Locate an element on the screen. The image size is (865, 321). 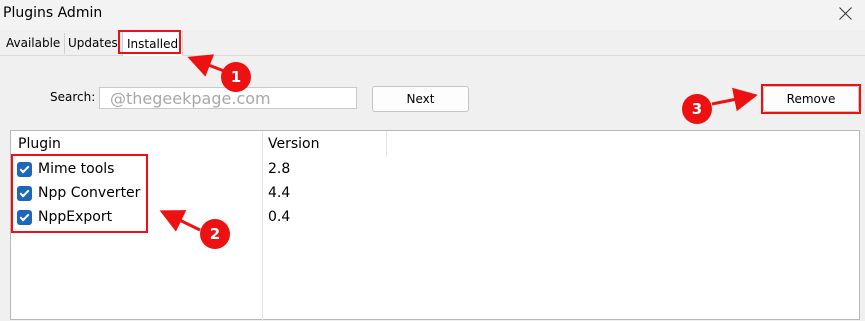
arrow-to-remove is located at coordinates (734, 99).